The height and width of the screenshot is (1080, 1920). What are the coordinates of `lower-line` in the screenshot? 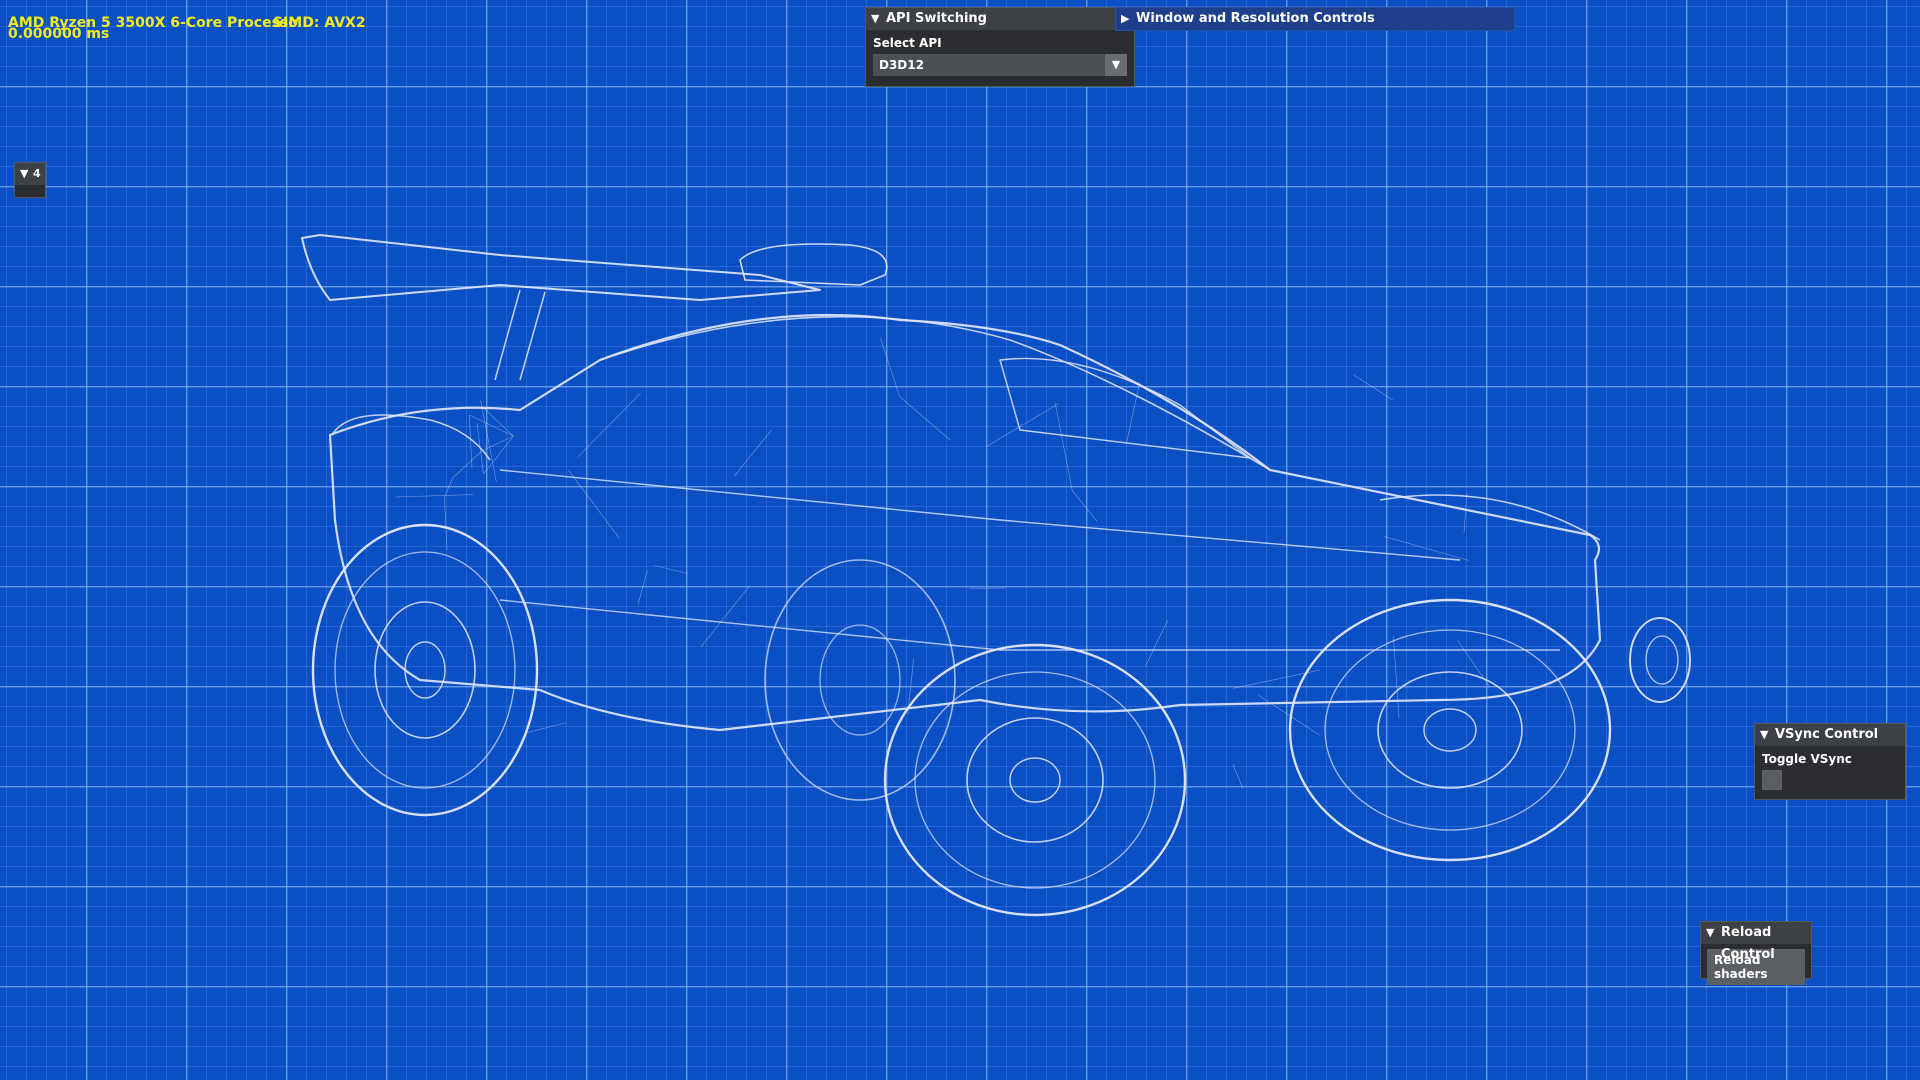 It's located at (1029, 625).